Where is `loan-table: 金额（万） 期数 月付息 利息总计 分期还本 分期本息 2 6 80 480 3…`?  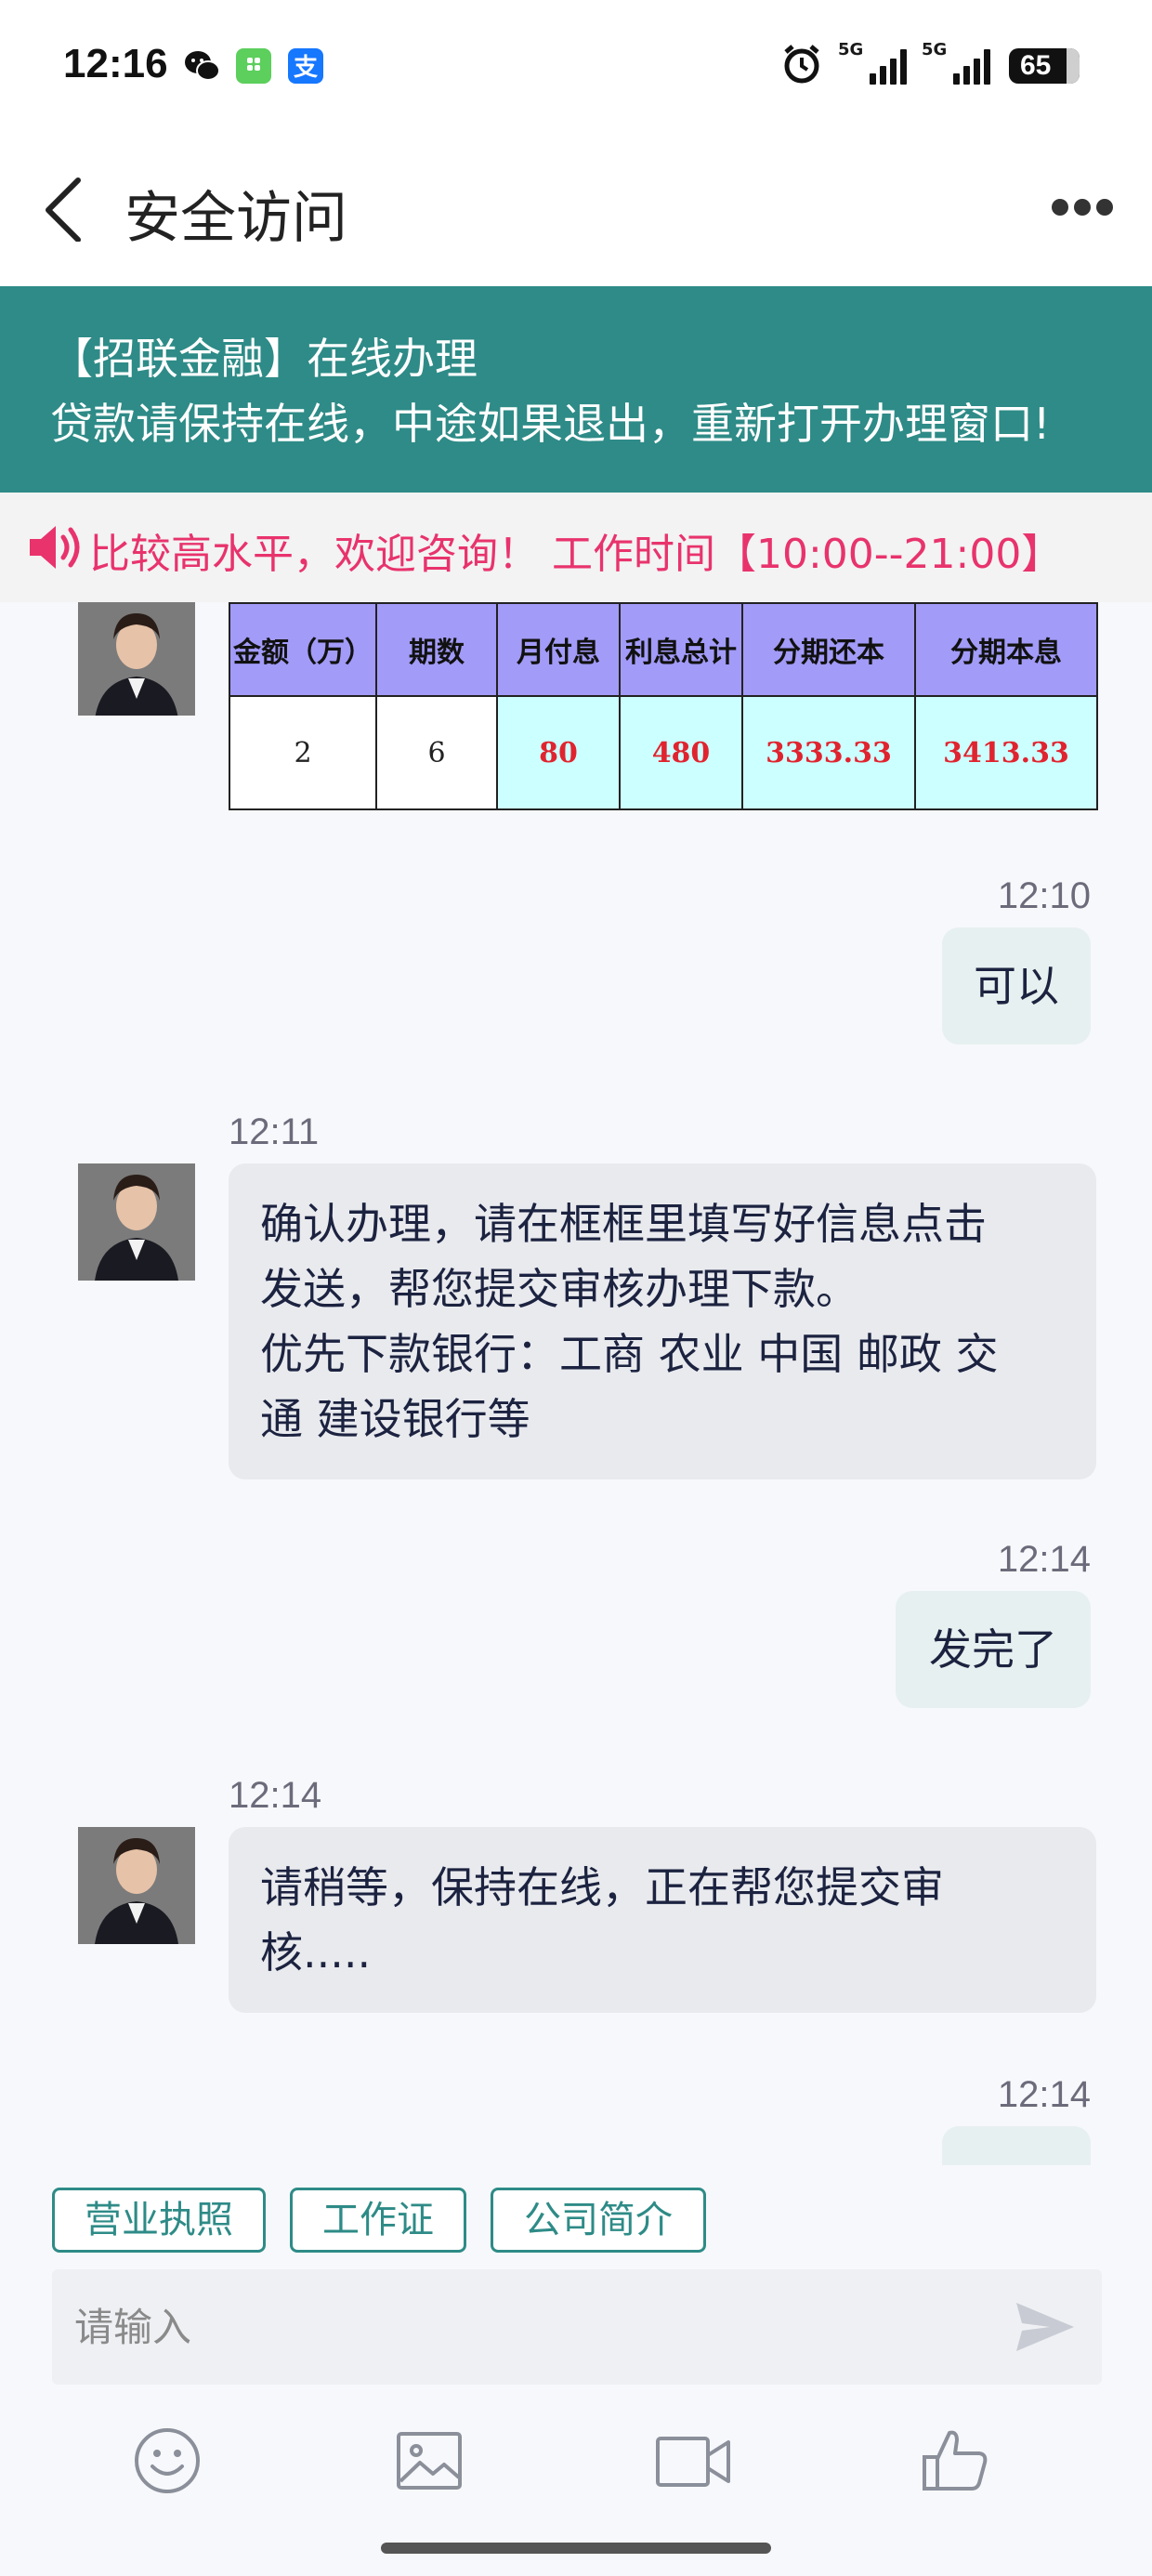
loan-table: 金额（万） 期数 月付息 利息总计 分期还本 分期本息 2 6 80 480 3… is located at coordinates (663, 706).